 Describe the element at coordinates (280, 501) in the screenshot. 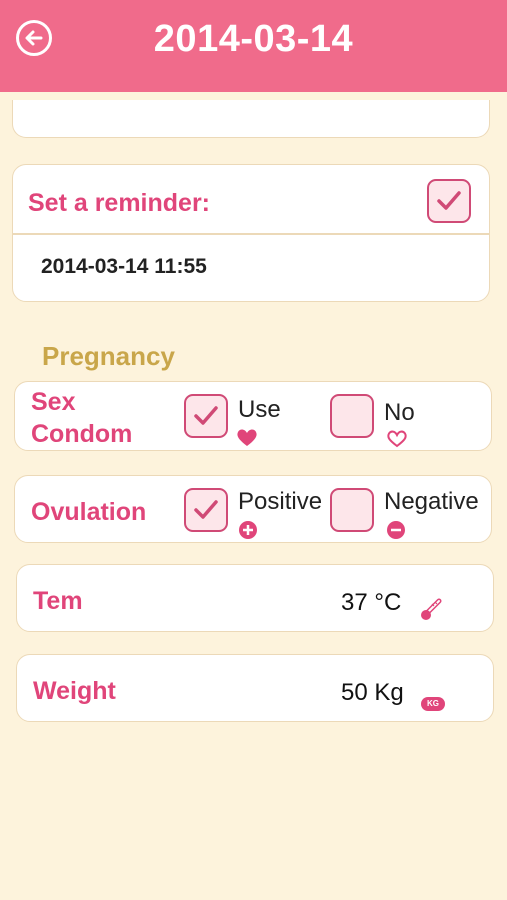

I see `positive-option-label: Positive` at that location.